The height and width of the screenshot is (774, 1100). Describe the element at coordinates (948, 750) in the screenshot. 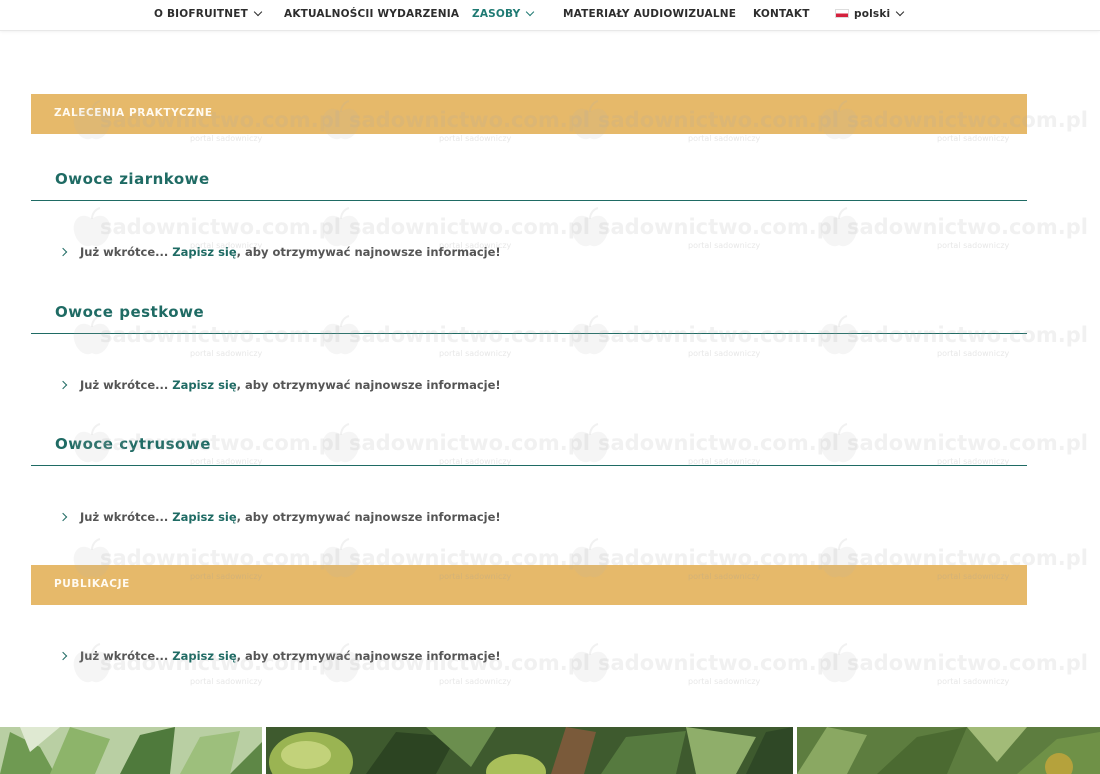

I see `orchard-photo` at that location.